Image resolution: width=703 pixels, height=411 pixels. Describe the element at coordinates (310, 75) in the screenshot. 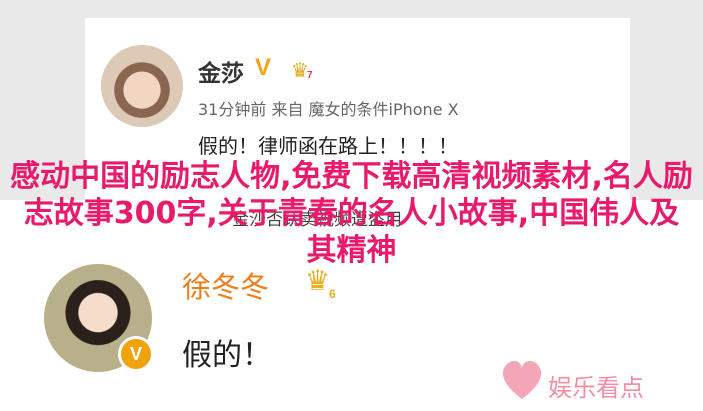

I see `vip-level-badge: 7` at that location.